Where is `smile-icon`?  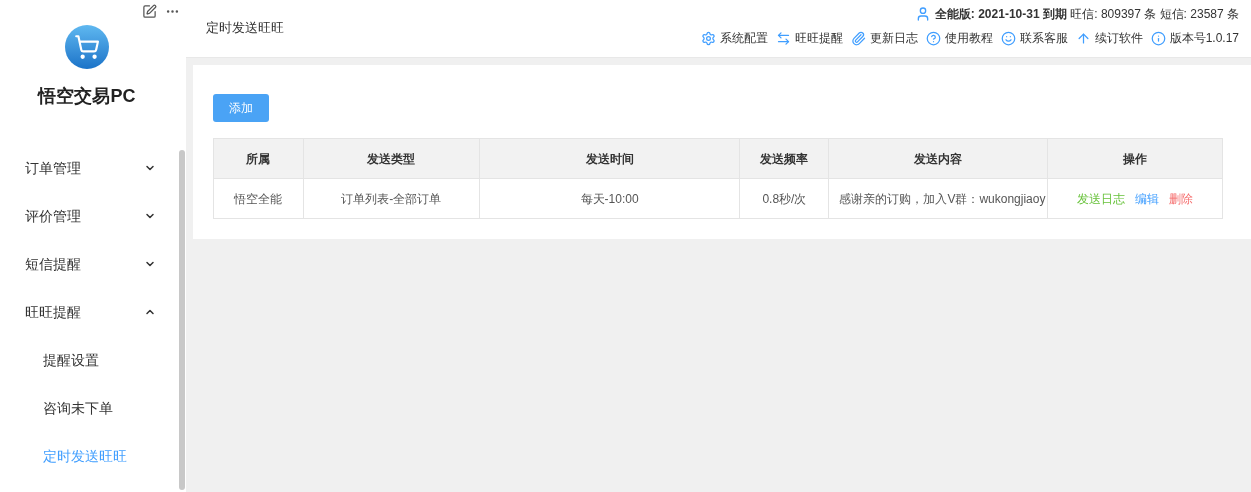 smile-icon is located at coordinates (1008, 38).